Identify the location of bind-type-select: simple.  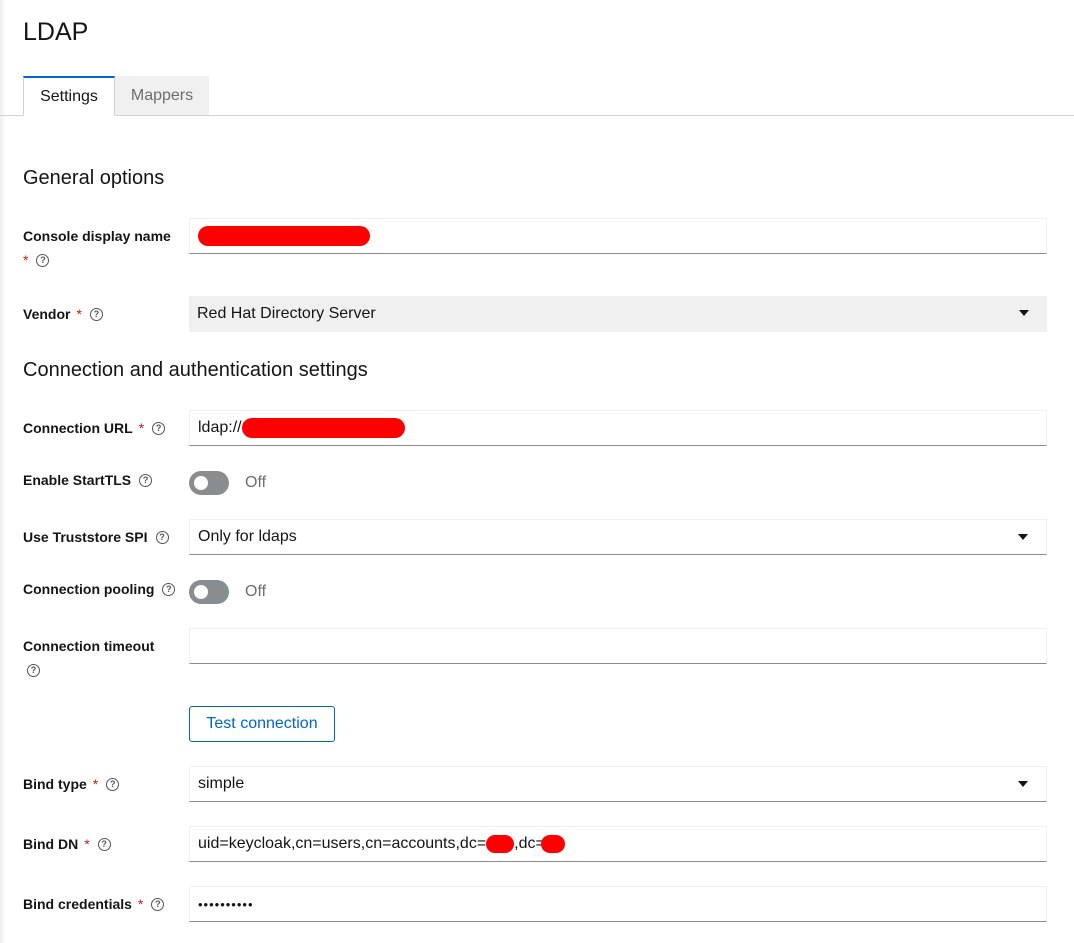
(618, 784).